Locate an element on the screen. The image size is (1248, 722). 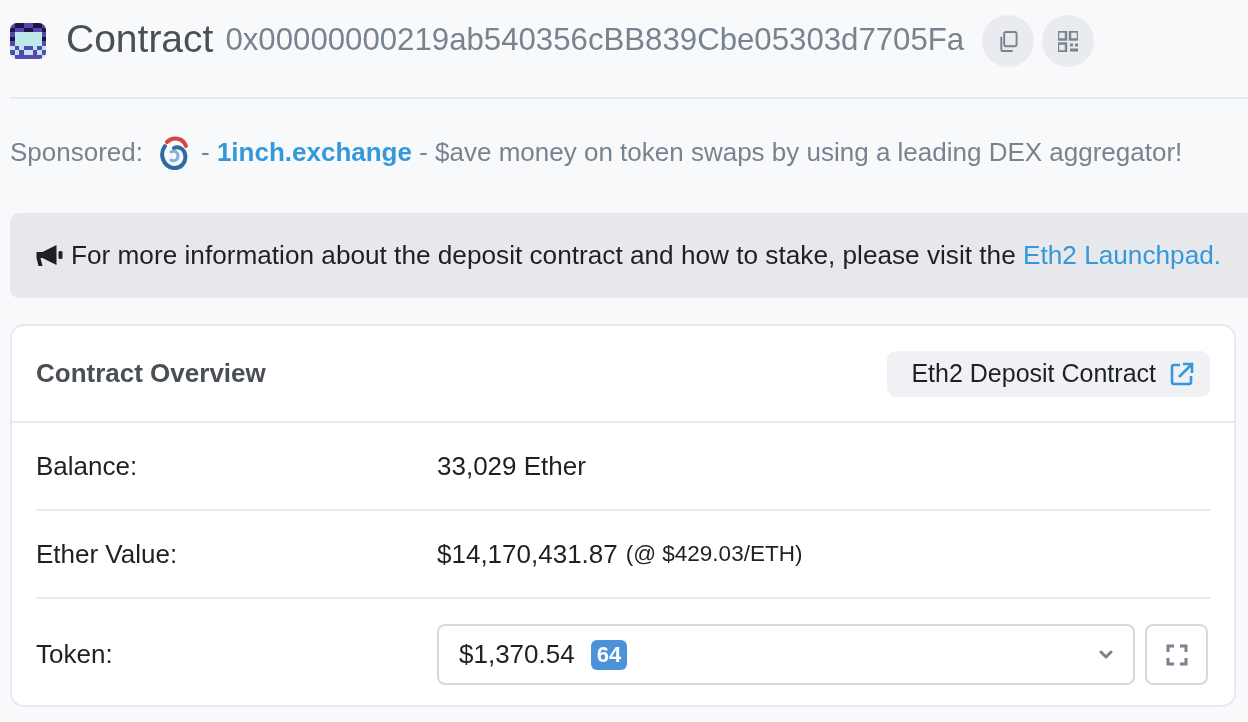
deposit-contract-button: Eth2 Deposit Contract is located at coordinates (1048, 373).